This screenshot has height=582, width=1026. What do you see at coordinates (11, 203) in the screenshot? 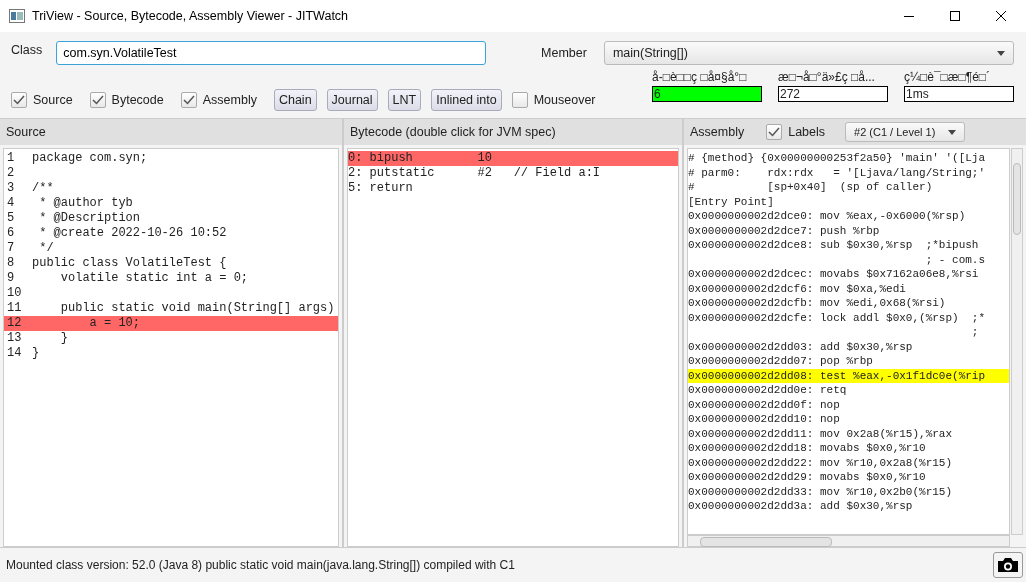
I see `line-number: 4` at bounding box center [11, 203].